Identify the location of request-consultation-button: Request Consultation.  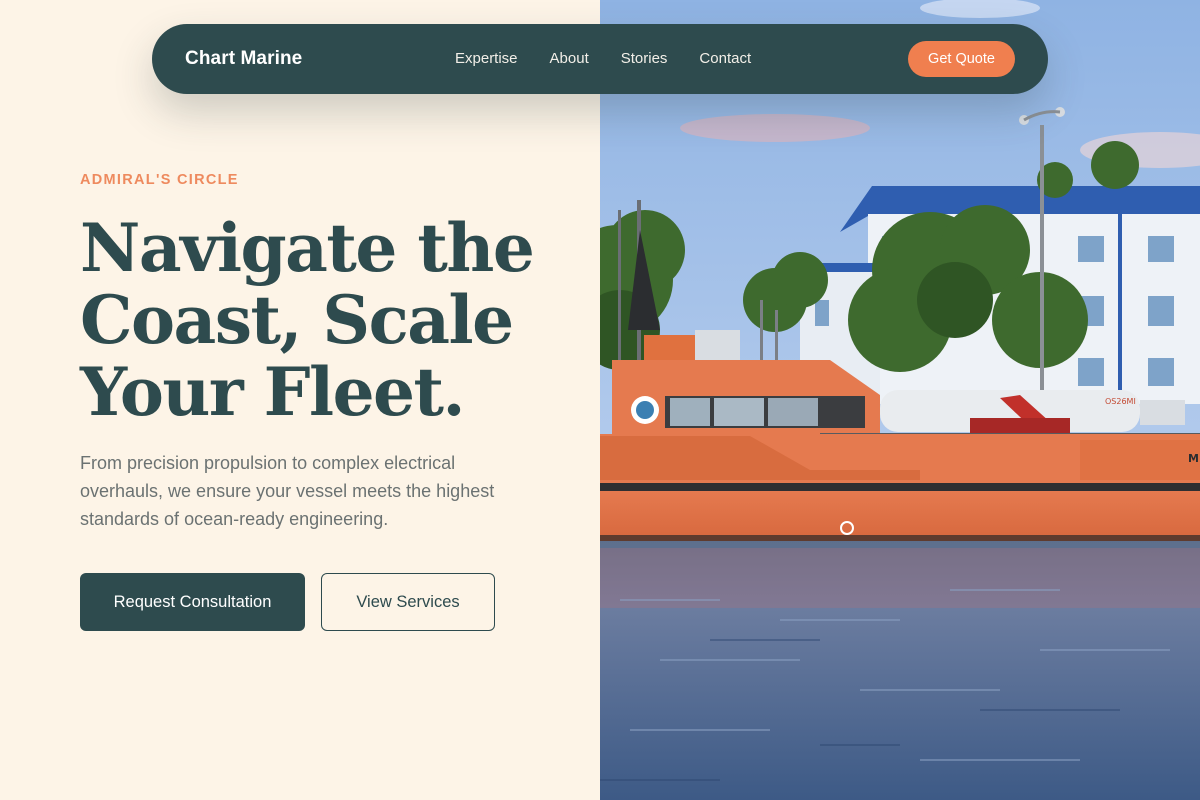
(192, 602).